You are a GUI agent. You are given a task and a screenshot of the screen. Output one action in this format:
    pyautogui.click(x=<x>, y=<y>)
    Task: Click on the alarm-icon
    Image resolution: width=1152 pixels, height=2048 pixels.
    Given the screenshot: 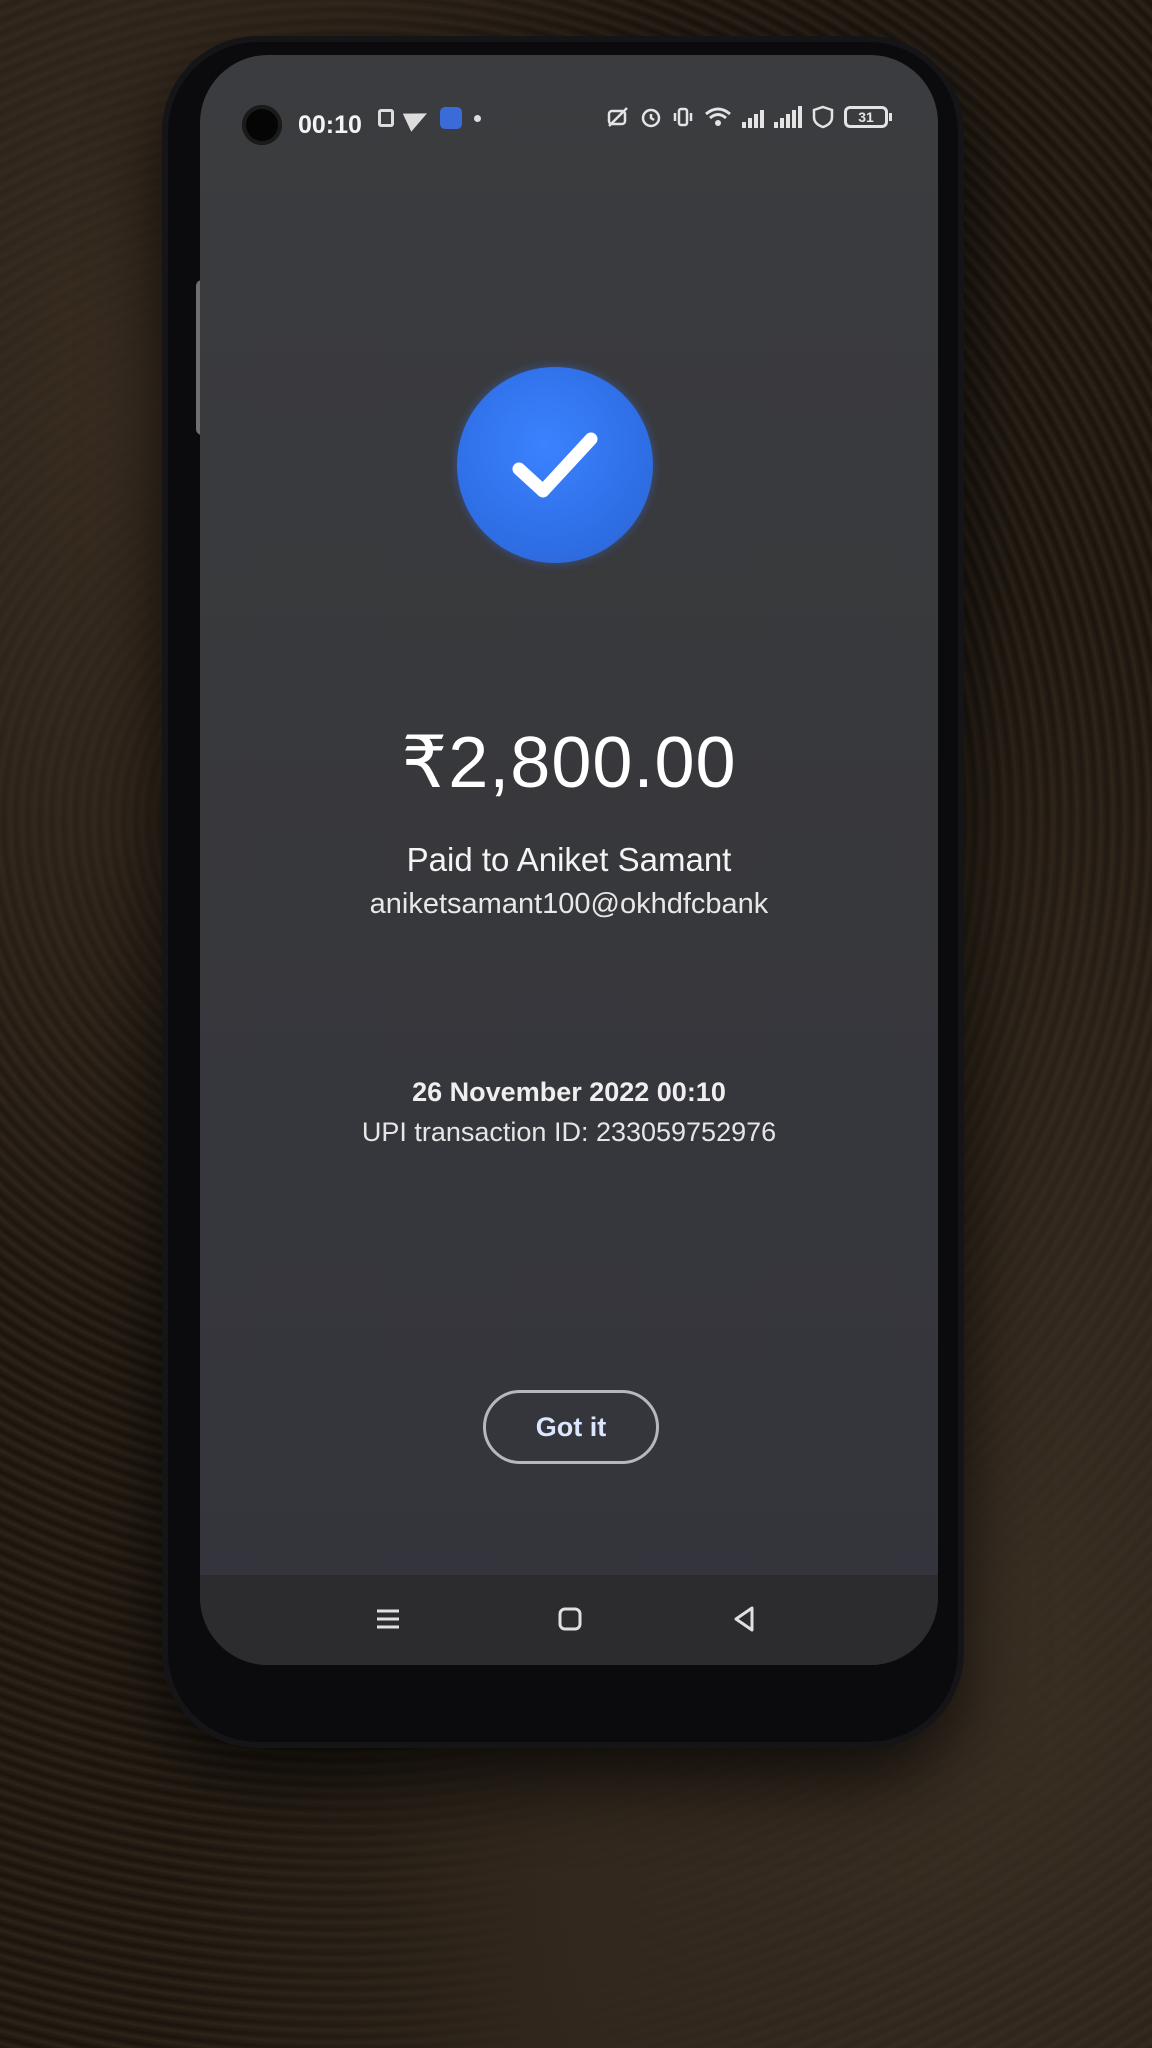 What is the action you would take?
    pyautogui.click(x=651, y=118)
    